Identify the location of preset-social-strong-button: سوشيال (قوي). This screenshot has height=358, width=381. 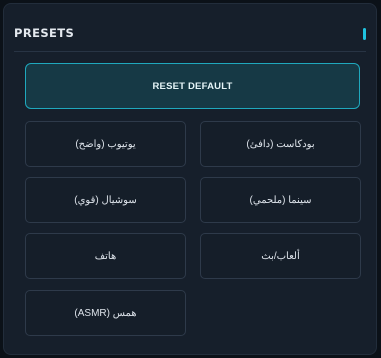
(105, 200).